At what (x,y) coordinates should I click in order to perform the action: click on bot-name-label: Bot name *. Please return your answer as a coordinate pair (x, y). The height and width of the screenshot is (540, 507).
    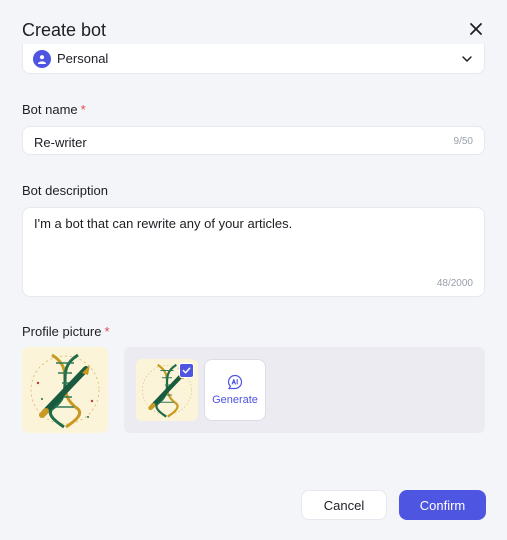
    Looking at the image, I should click on (54, 109).